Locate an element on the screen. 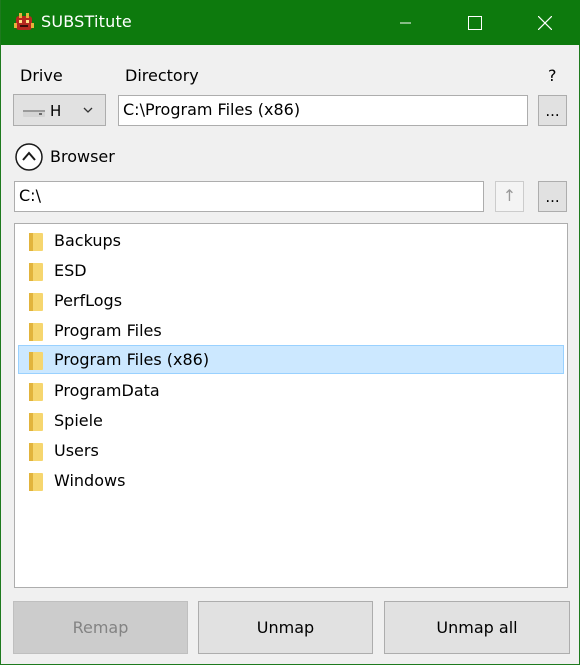  list-item: Windows is located at coordinates (291, 480).